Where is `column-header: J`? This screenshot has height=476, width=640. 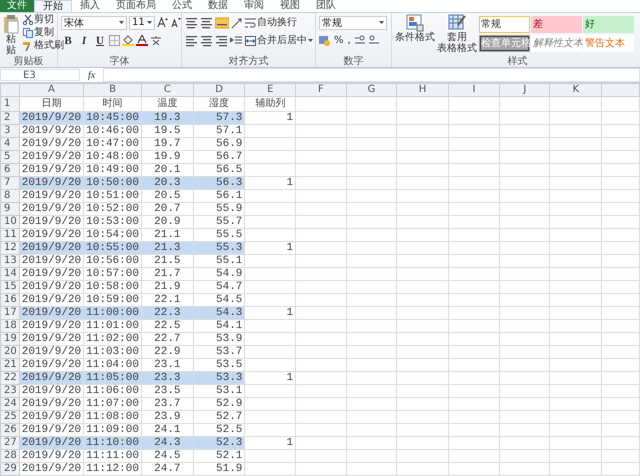
column-header: J is located at coordinates (525, 90).